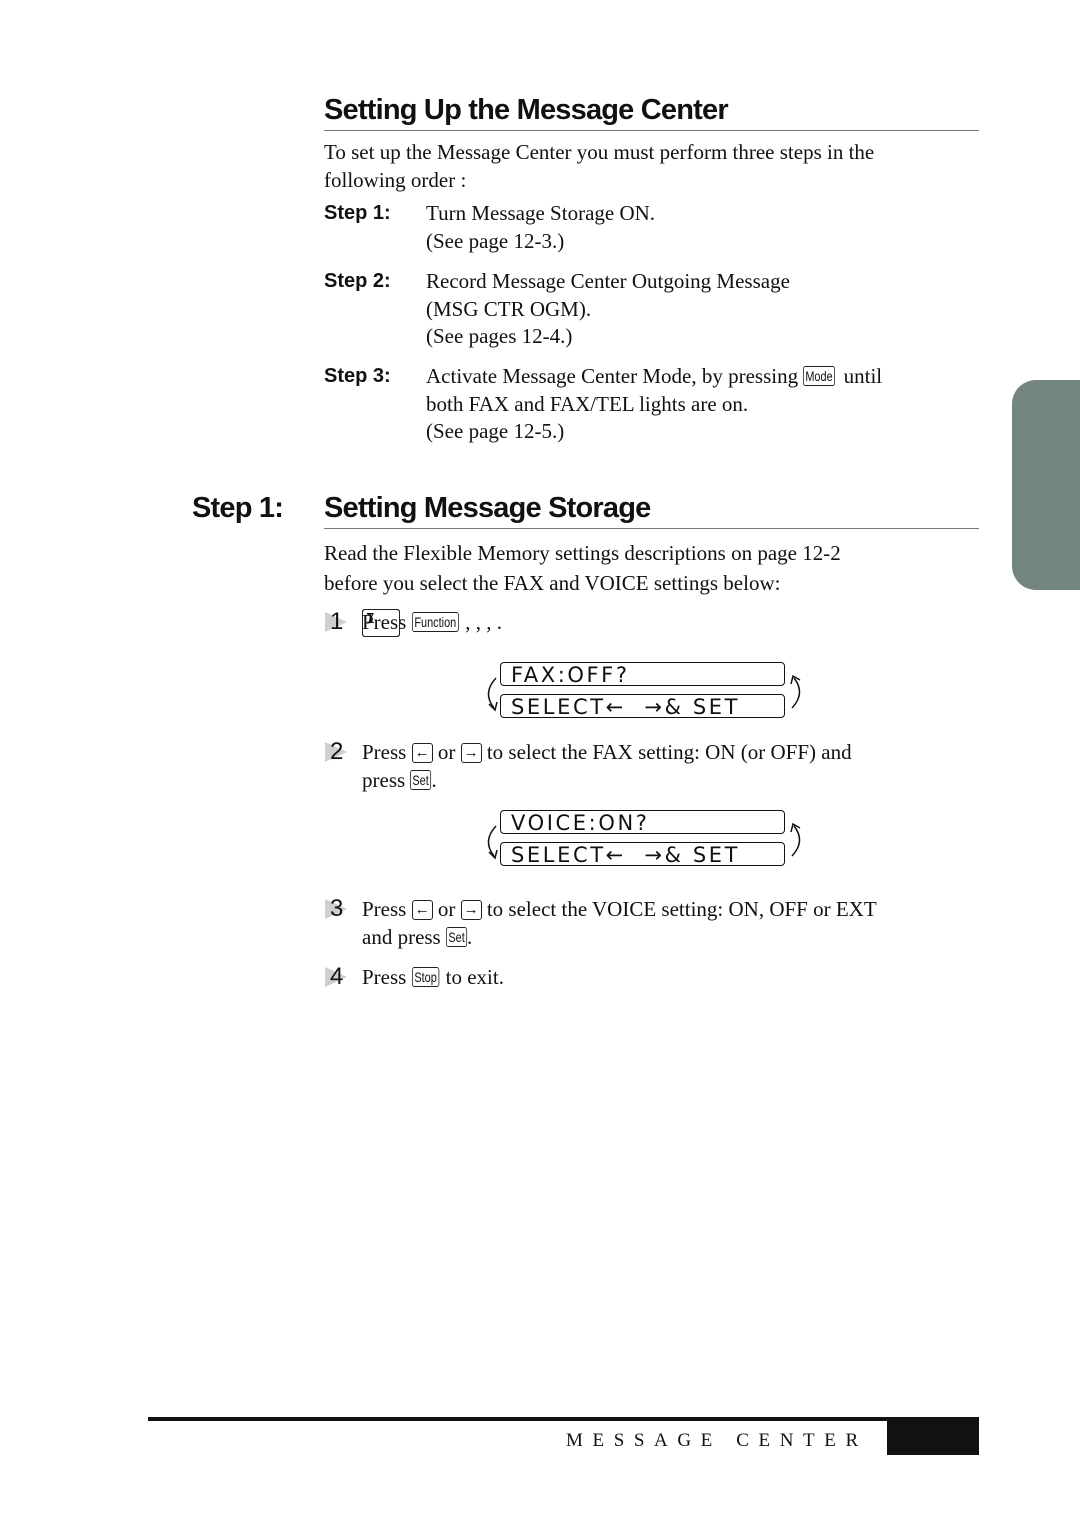 This screenshot has height=1519, width=1080. Describe the element at coordinates (499, 336) in the screenshot. I see `page-reference: (See pages 12-4.)` at that location.